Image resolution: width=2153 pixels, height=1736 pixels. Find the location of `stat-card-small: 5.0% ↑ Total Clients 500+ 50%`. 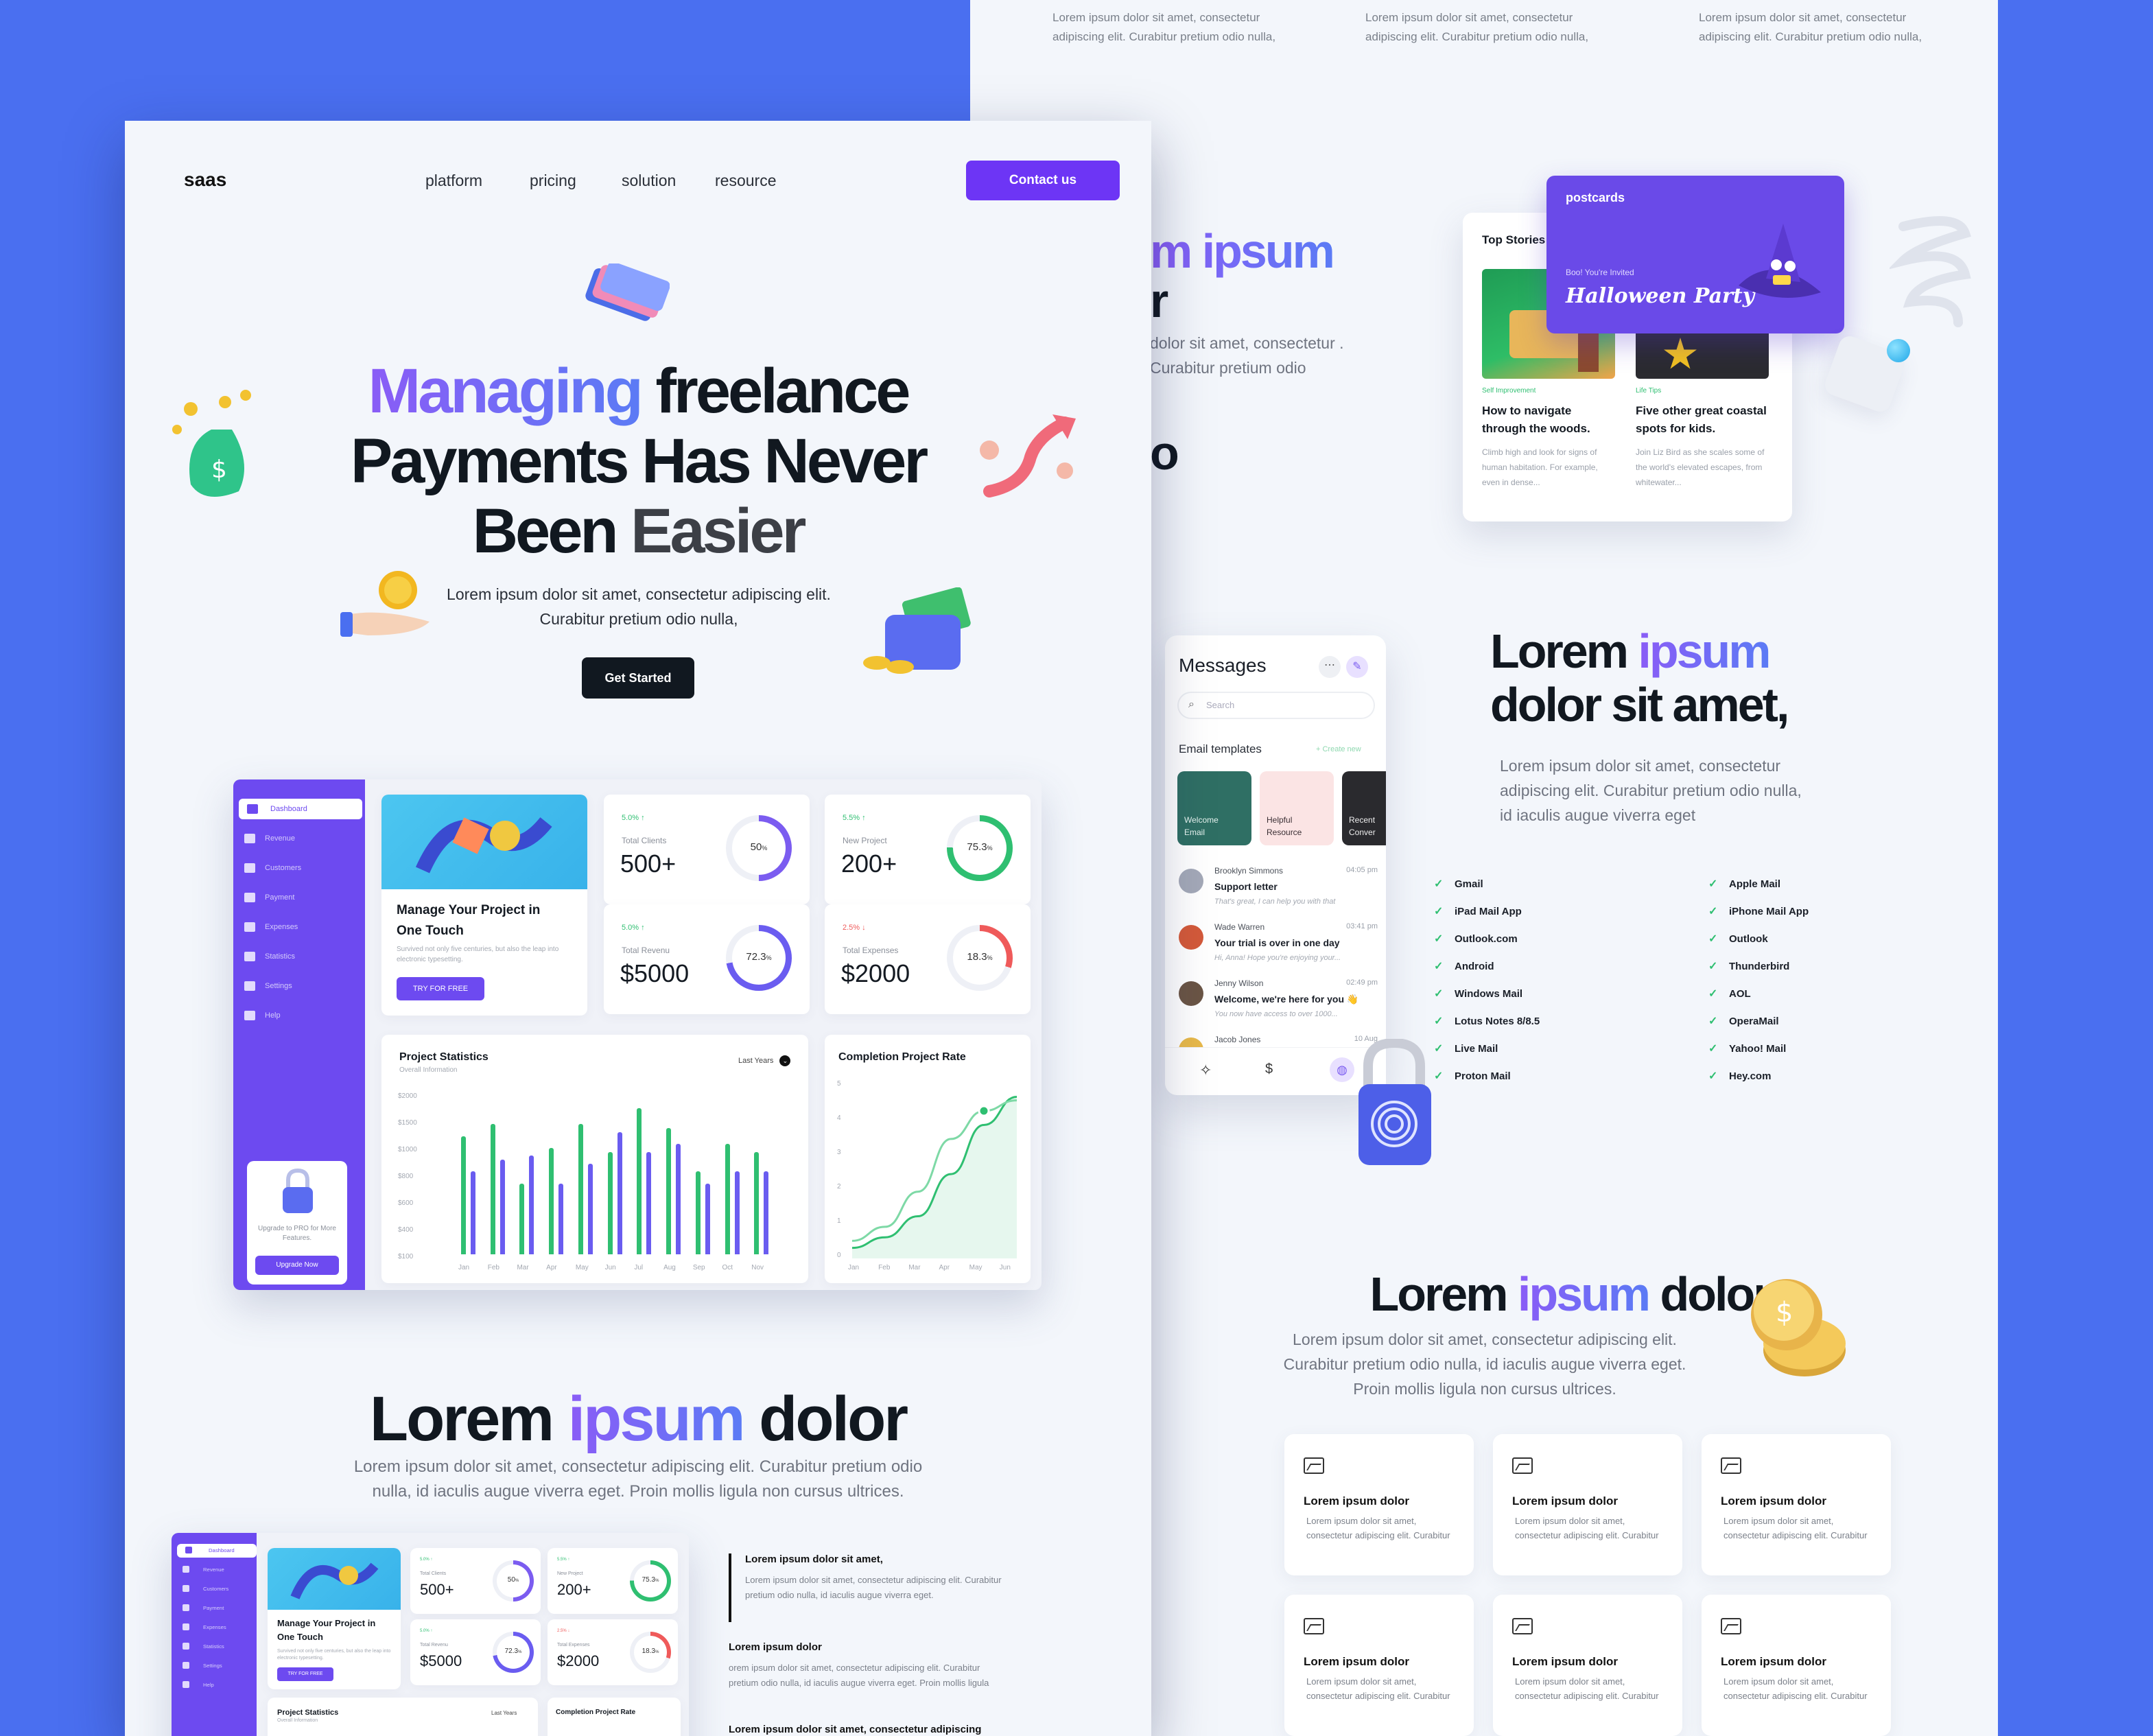

stat-card-small: 5.0% ↑ Total Clients 500+ 50% is located at coordinates (475, 1581).